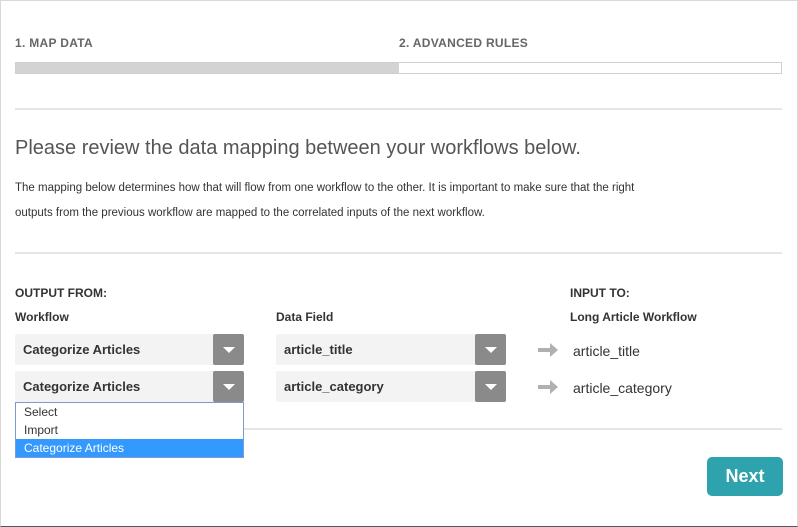 This screenshot has height=527, width=798. I want to click on progress-fill, so click(207, 68).